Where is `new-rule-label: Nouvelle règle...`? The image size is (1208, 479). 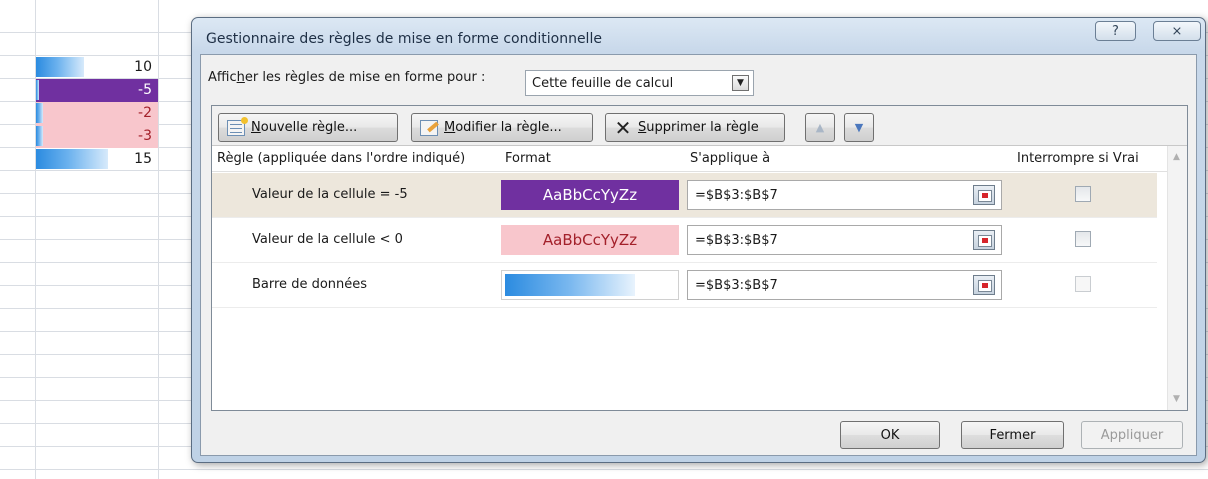
new-rule-label: Nouvelle règle... is located at coordinates (304, 127).